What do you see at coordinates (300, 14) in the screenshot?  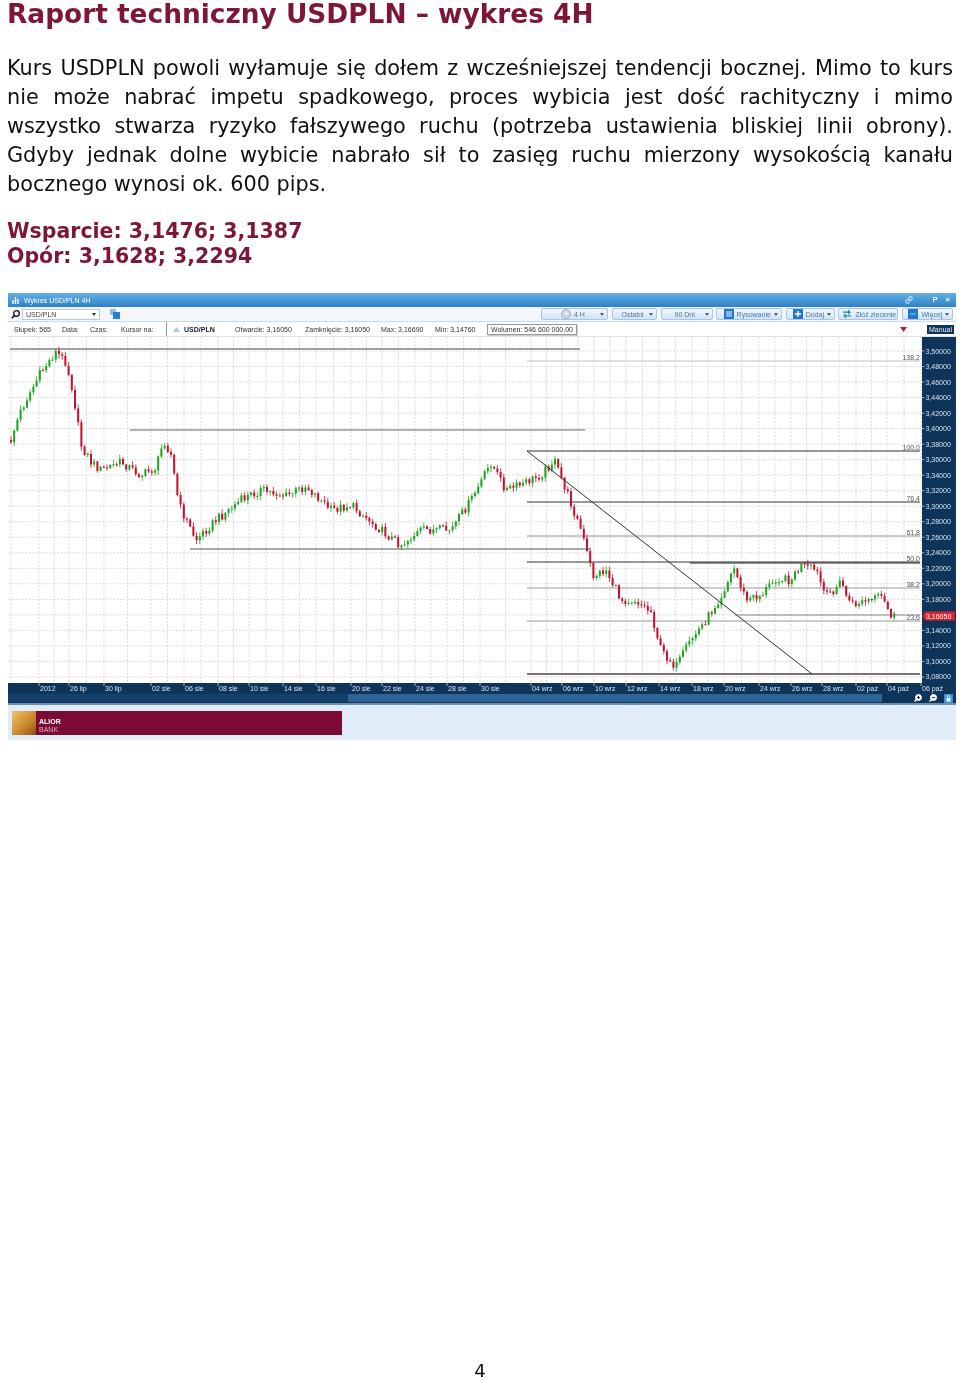 I see `report-title: Raport techniczny USDPLN – wykres 4H` at bounding box center [300, 14].